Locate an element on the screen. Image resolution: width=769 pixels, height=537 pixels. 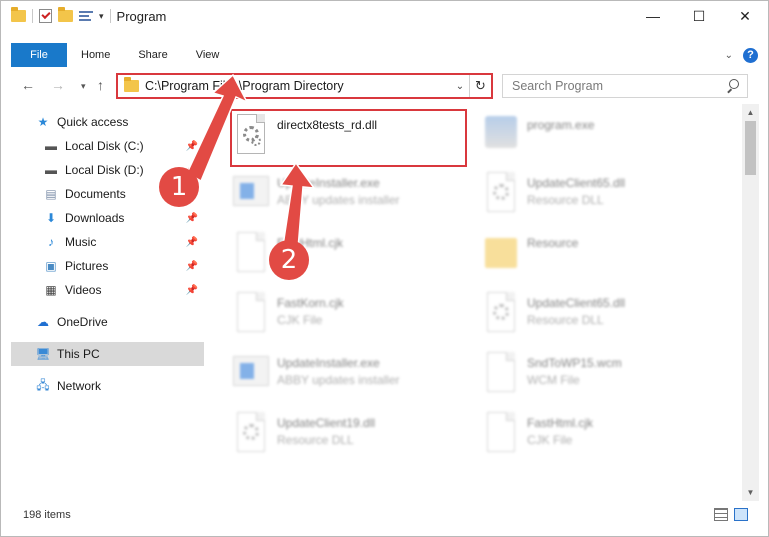
window-controls: — ☐ ✕ is located at coordinates (699, 16).